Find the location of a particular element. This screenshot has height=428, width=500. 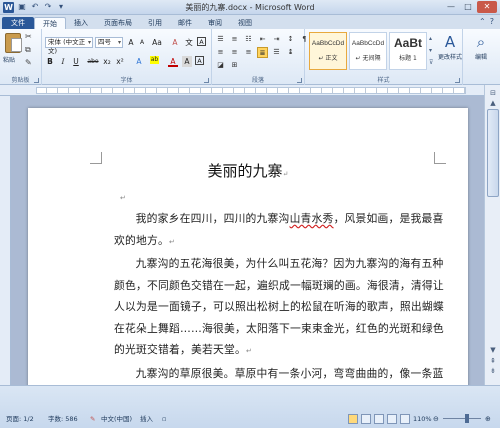

vertical-ruler is located at coordinates (5, 240).